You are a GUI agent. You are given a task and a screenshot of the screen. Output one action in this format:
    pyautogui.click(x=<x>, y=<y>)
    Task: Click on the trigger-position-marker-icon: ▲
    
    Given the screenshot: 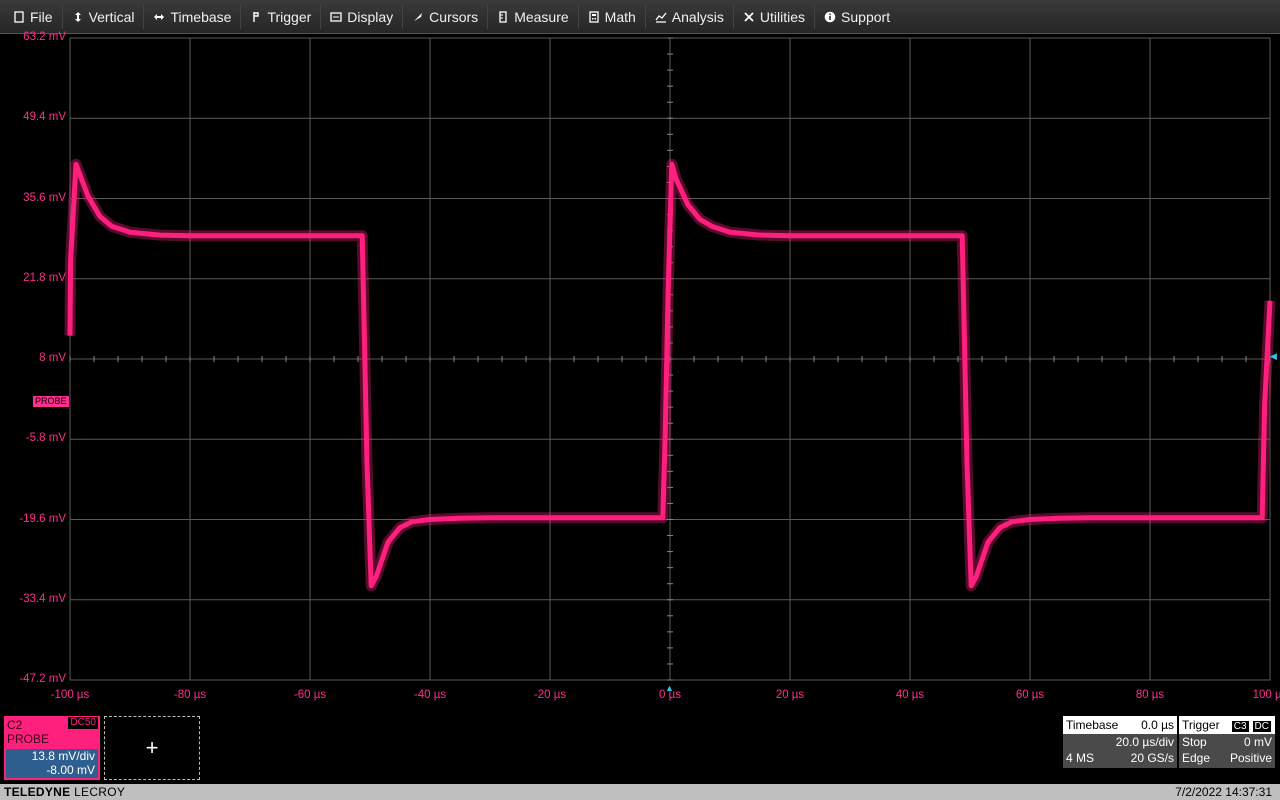 What is the action you would take?
    pyautogui.click(x=669, y=688)
    